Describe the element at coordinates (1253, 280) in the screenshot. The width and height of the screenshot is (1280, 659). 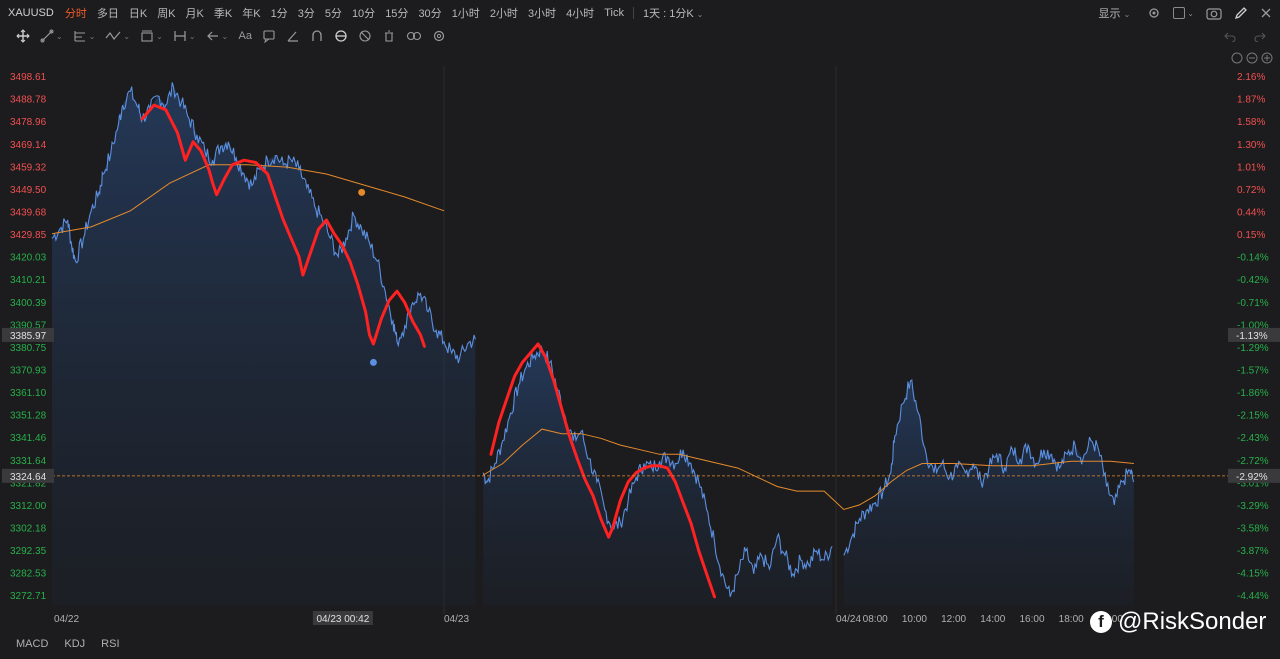
I see `percent-tick-label: -0.42%` at that location.